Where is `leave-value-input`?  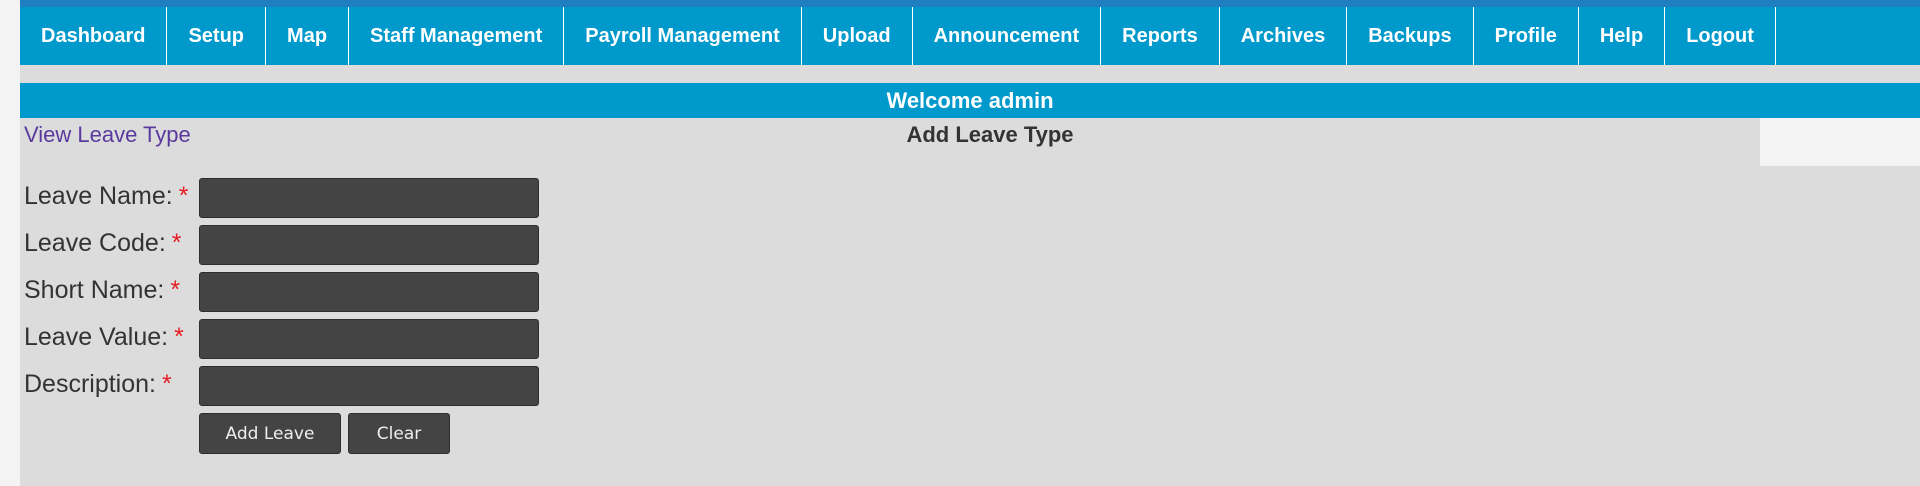
leave-value-input is located at coordinates (369, 339).